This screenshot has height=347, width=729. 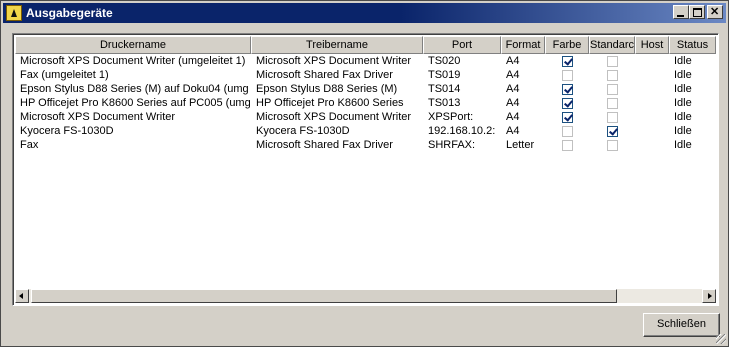 I want to click on col-druckername-cell: Microsoft XPS Document Writer, so click(x=98, y=117).